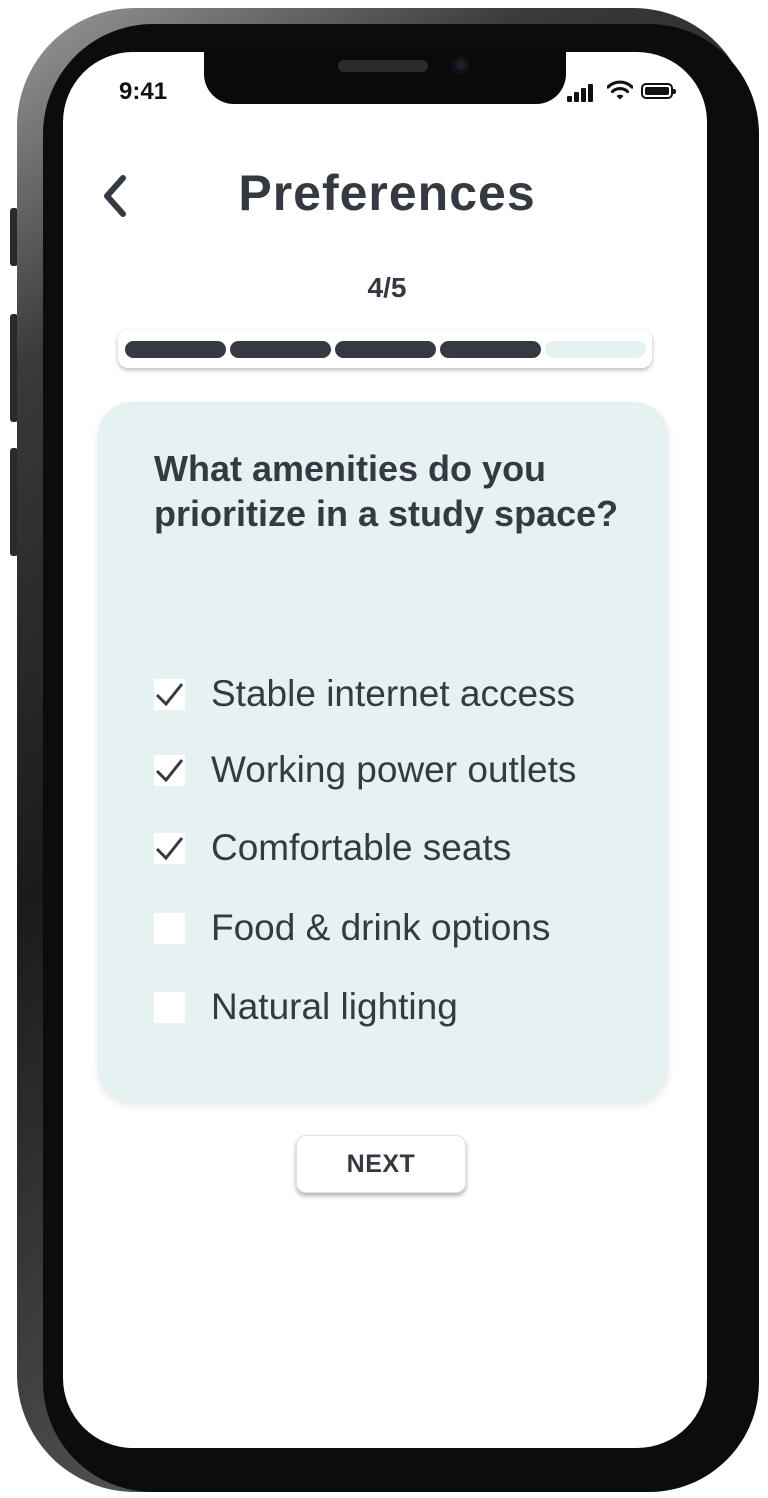 Image resolution: width=768 pixels, height=1498 pixels. What do you see at coordinates (658, 91) in the screenshot?
I see `battery-icon` at bounding box center [658, 91].